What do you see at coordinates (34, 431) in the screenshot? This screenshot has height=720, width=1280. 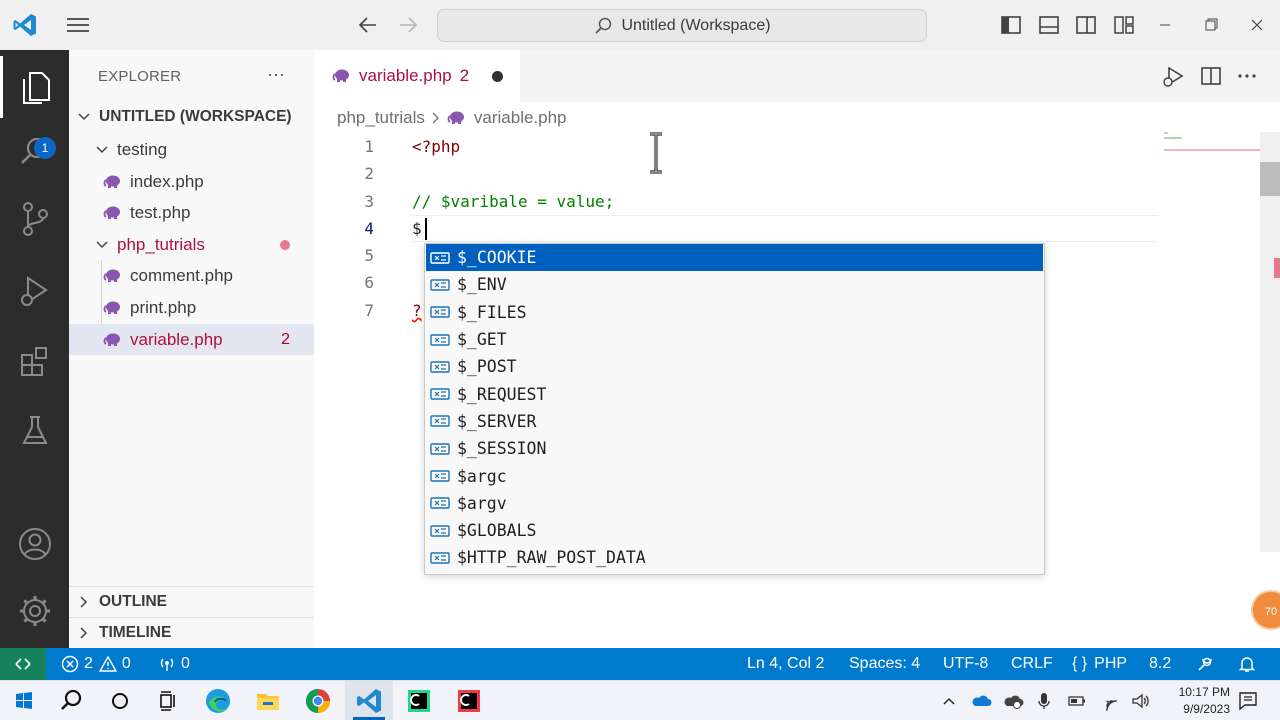 I see `testing-icon` at bounding box center [34, 431].